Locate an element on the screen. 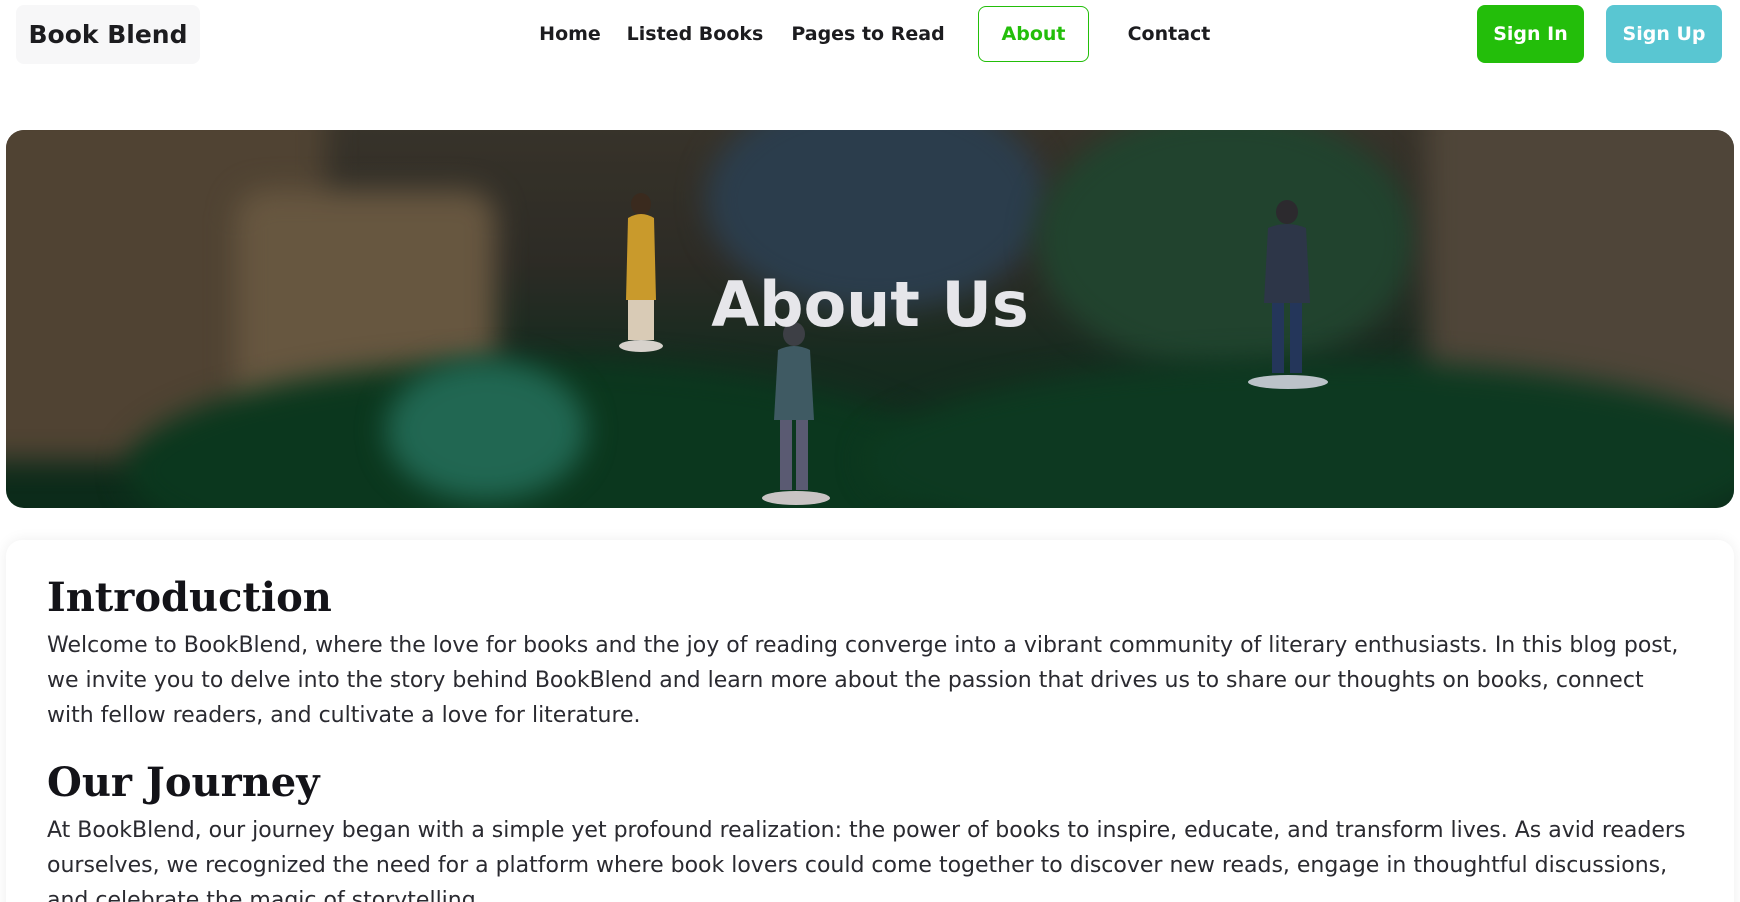 This screenshot has width=1740, height=902. nav-item-pages-to-read: Pages to Read is located at coordinates (868, 34).